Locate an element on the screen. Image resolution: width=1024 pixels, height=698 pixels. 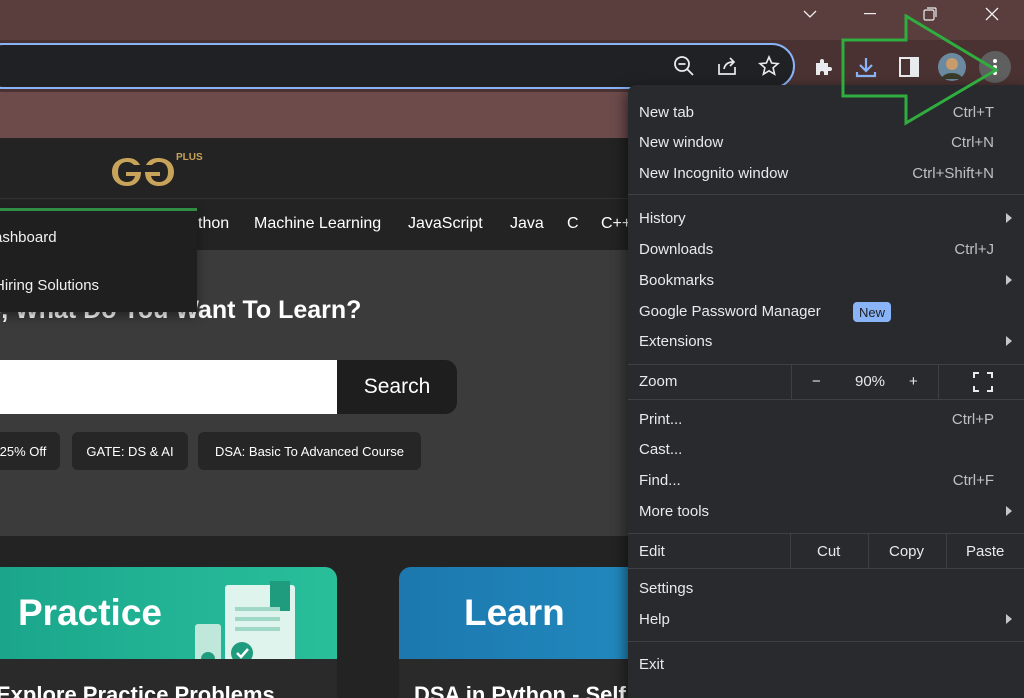
chip-gate-ds-ai: GATE: DS & AI is located at coordinates (130, 451).